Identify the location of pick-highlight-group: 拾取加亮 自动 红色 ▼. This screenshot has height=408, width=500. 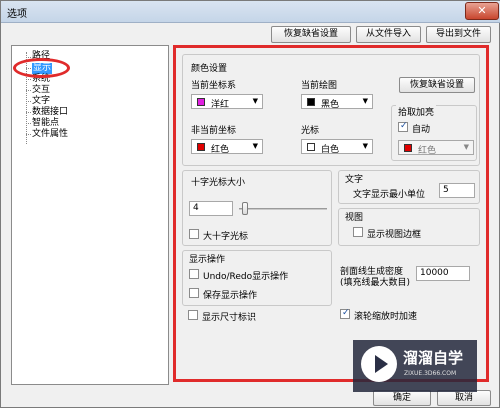
(434, 133).